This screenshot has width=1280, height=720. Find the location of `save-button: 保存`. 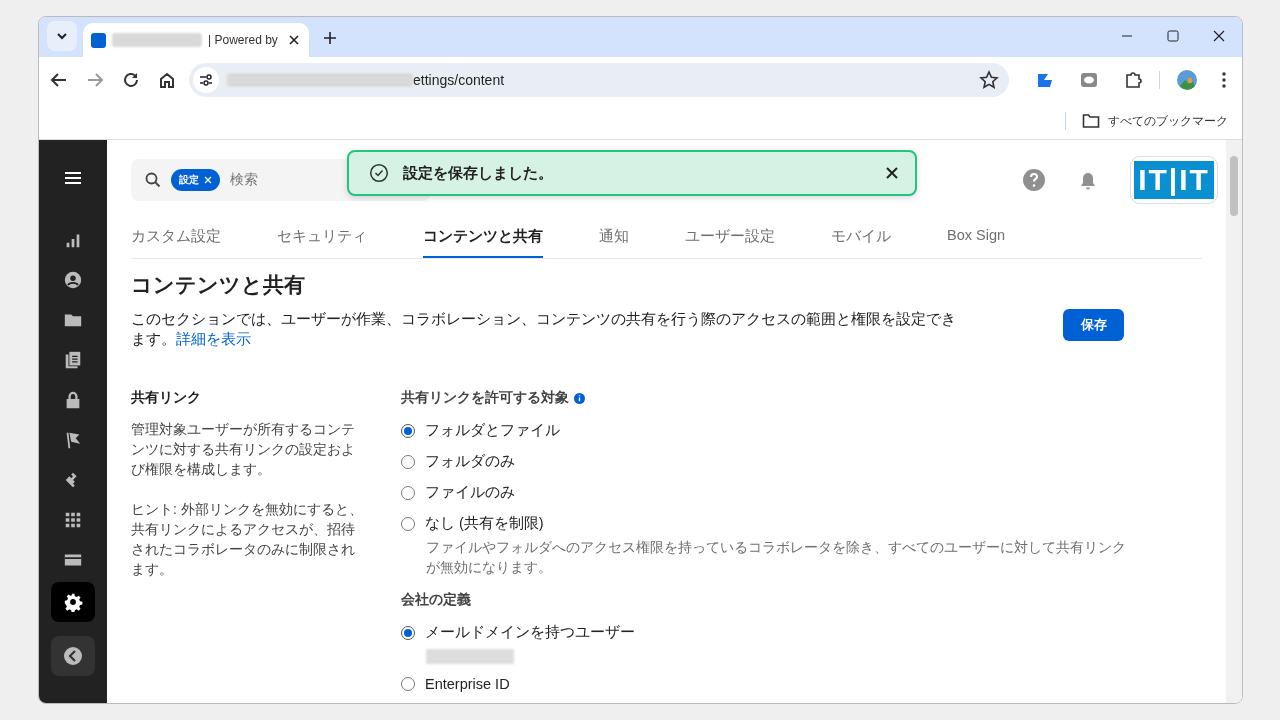

save-button: 保存 is located at coordinates (1093, 325).